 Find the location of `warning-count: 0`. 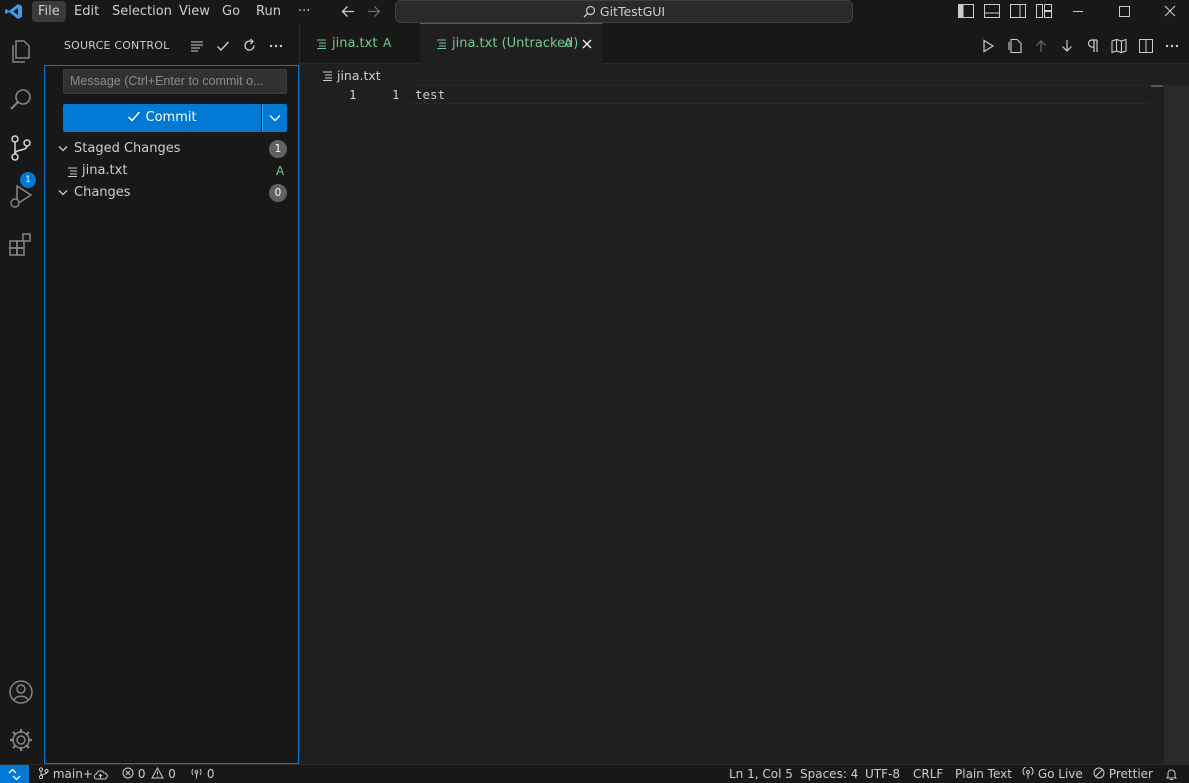

warning-count: 0 is located at coordinates (172, 774).